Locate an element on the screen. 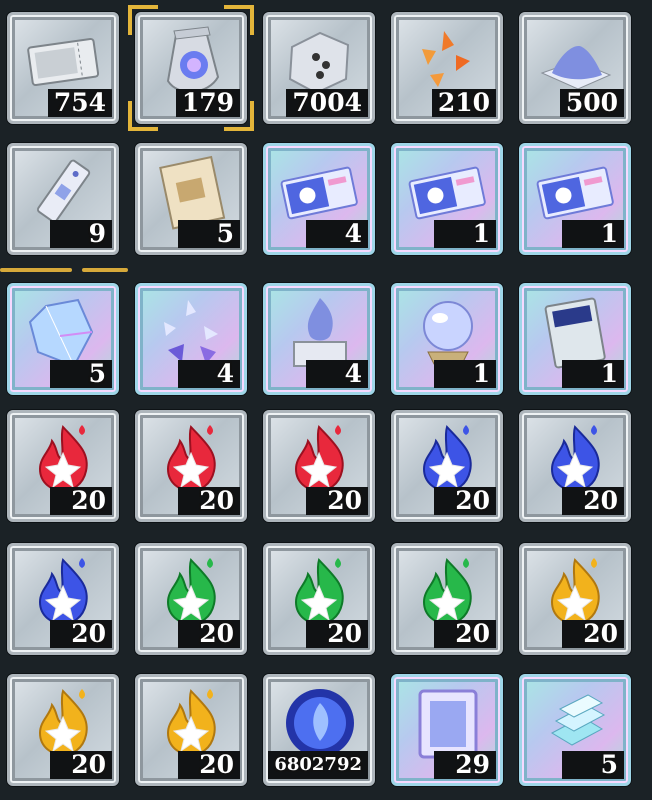 The width and height of the screenshot is (652, 800). item-quantity: 9 is located at coordinates (81, 234).